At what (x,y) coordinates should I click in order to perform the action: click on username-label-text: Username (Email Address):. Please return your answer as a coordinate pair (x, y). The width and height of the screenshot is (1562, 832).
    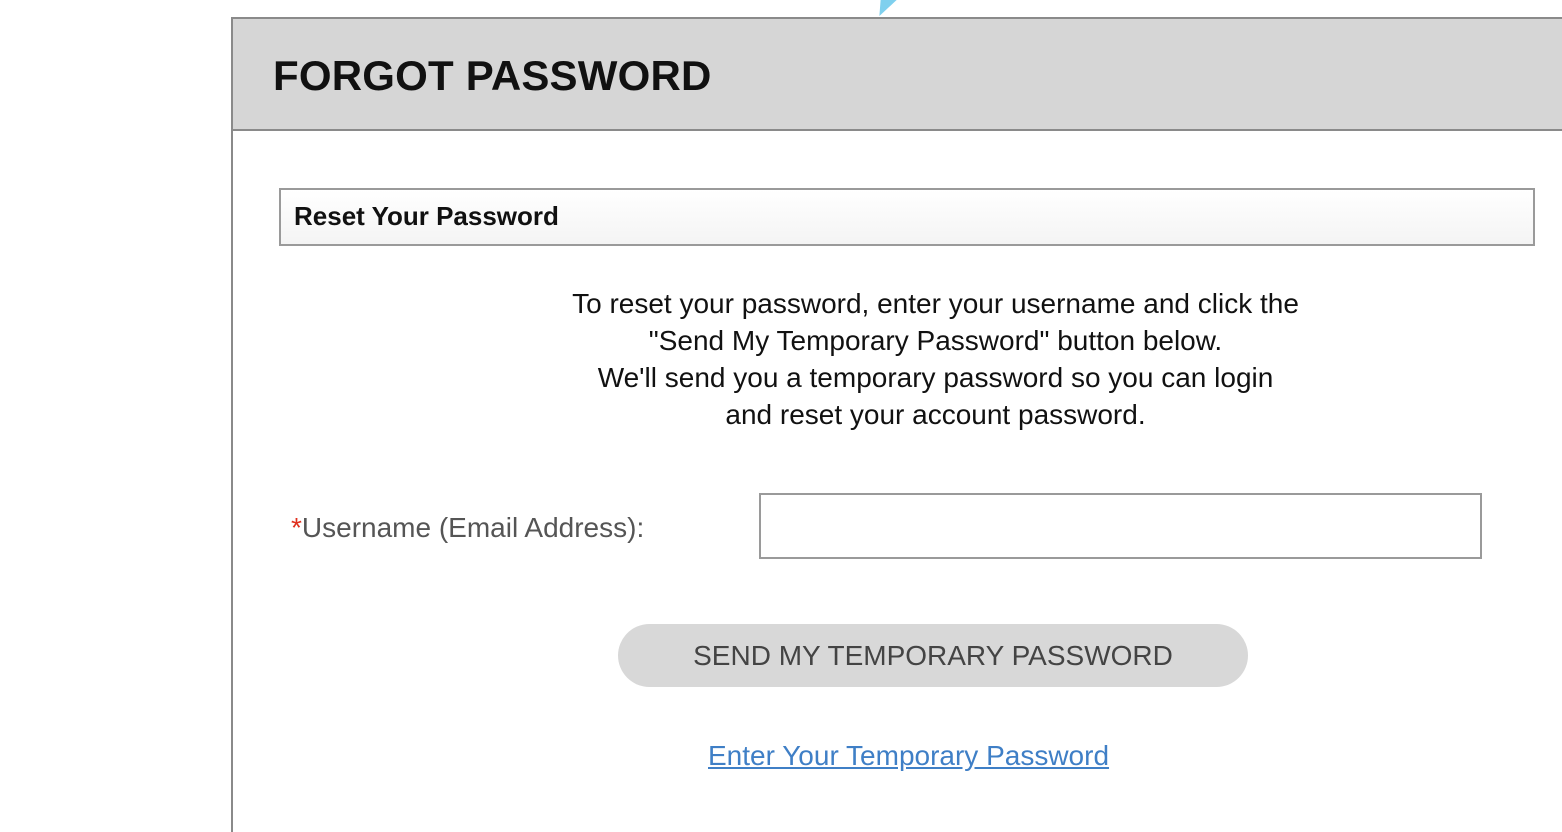
    Looking at the image, I should click on (473, 527).